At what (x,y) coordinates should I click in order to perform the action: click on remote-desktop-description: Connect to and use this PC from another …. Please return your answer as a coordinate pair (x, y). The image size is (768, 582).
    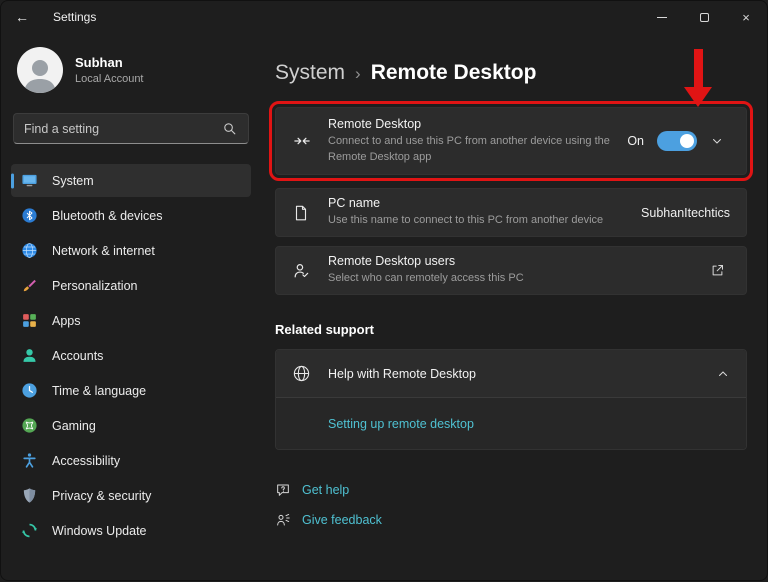
    Looking at the image, I should click on (469, 149).